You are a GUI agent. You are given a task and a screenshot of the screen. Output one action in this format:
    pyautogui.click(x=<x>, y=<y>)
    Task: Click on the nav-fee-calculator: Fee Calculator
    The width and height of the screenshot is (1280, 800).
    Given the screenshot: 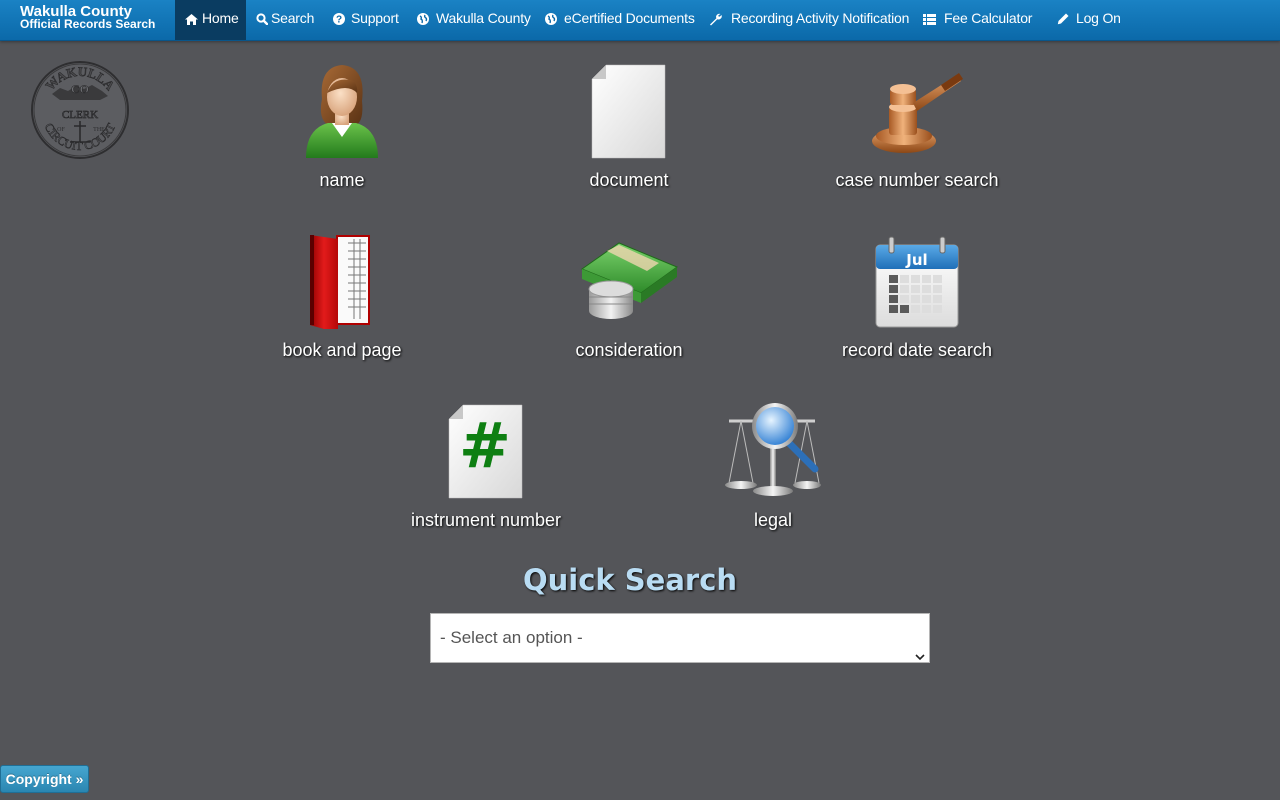 What is the action you would take?
    pyautogui.click(x=977, y=20)
    